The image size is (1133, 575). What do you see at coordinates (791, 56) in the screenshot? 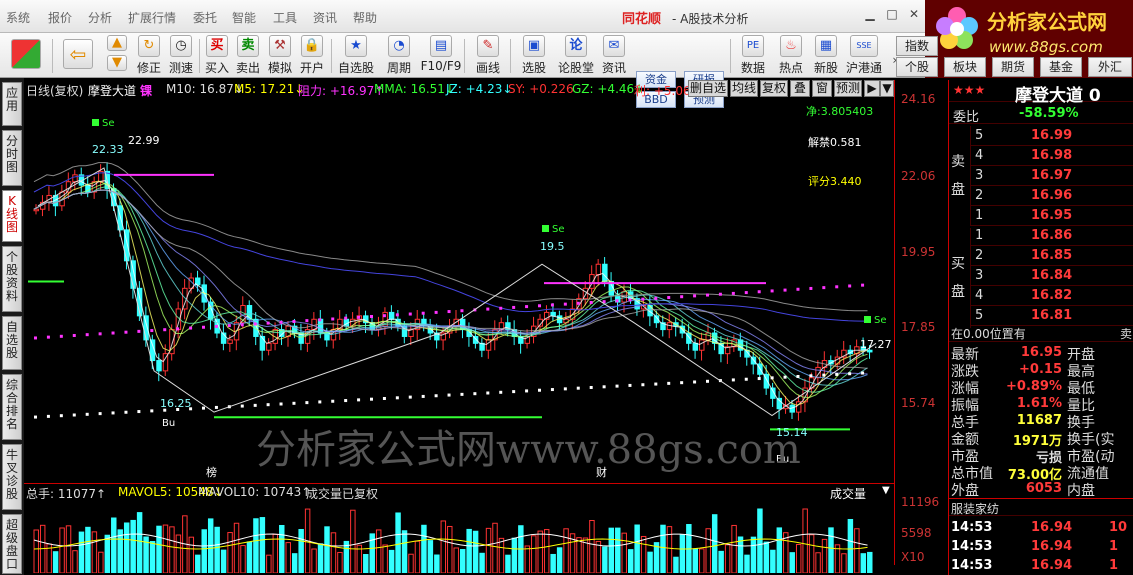
I see `hotspot-button: ♨ 热点` at bounding box center [791, 56].